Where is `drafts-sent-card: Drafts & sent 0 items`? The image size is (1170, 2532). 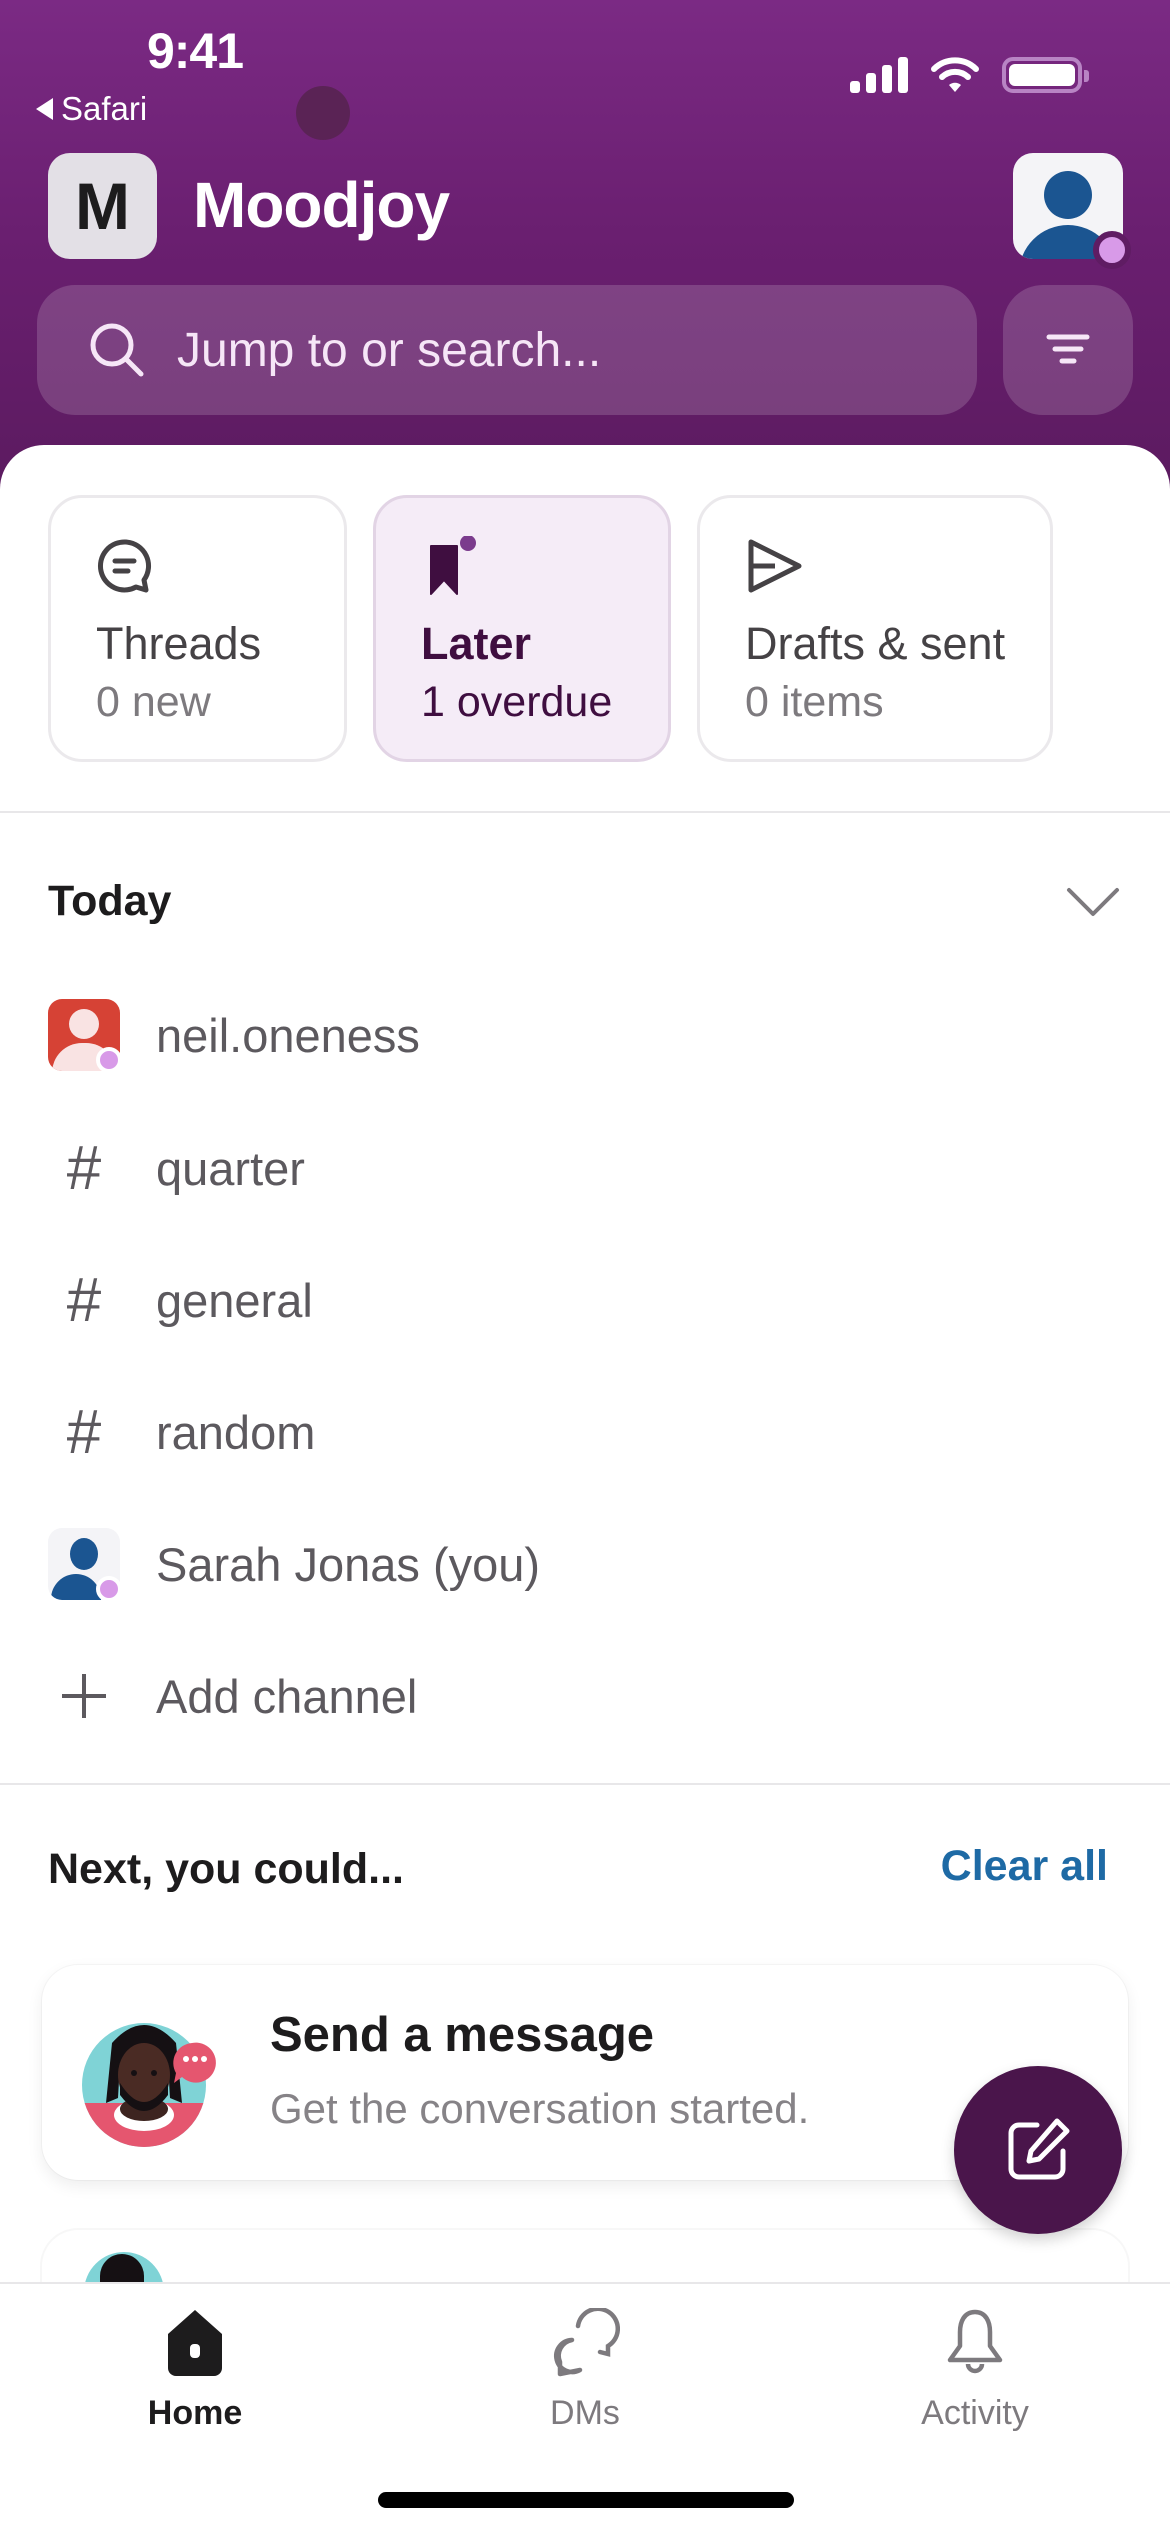 drafts-sent-card: Drafts & sent 0 items is located at coordinates (875, 628).